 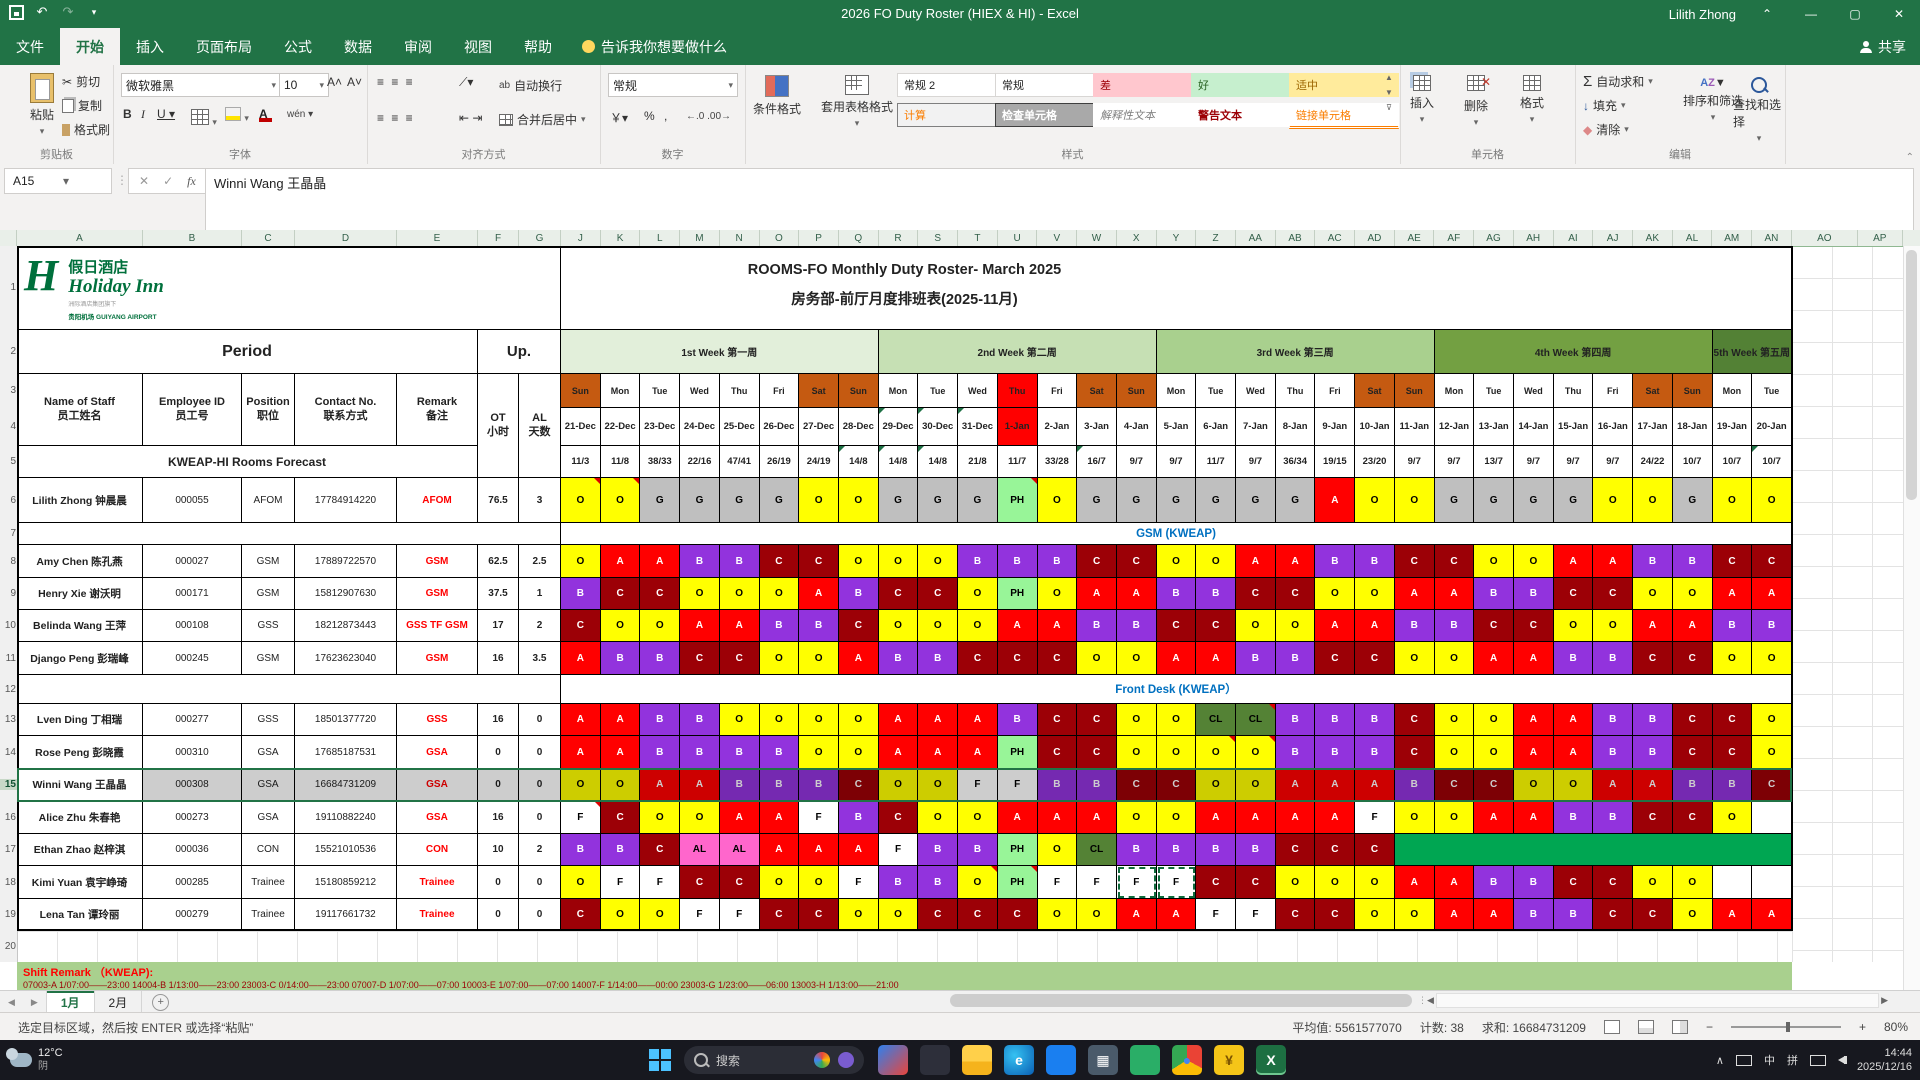 What do you see at coordinates (1136, 427) in the screenshot?
I see `date-cell-4-Jan: 4-Jan` at bounding box center [1136, 427].